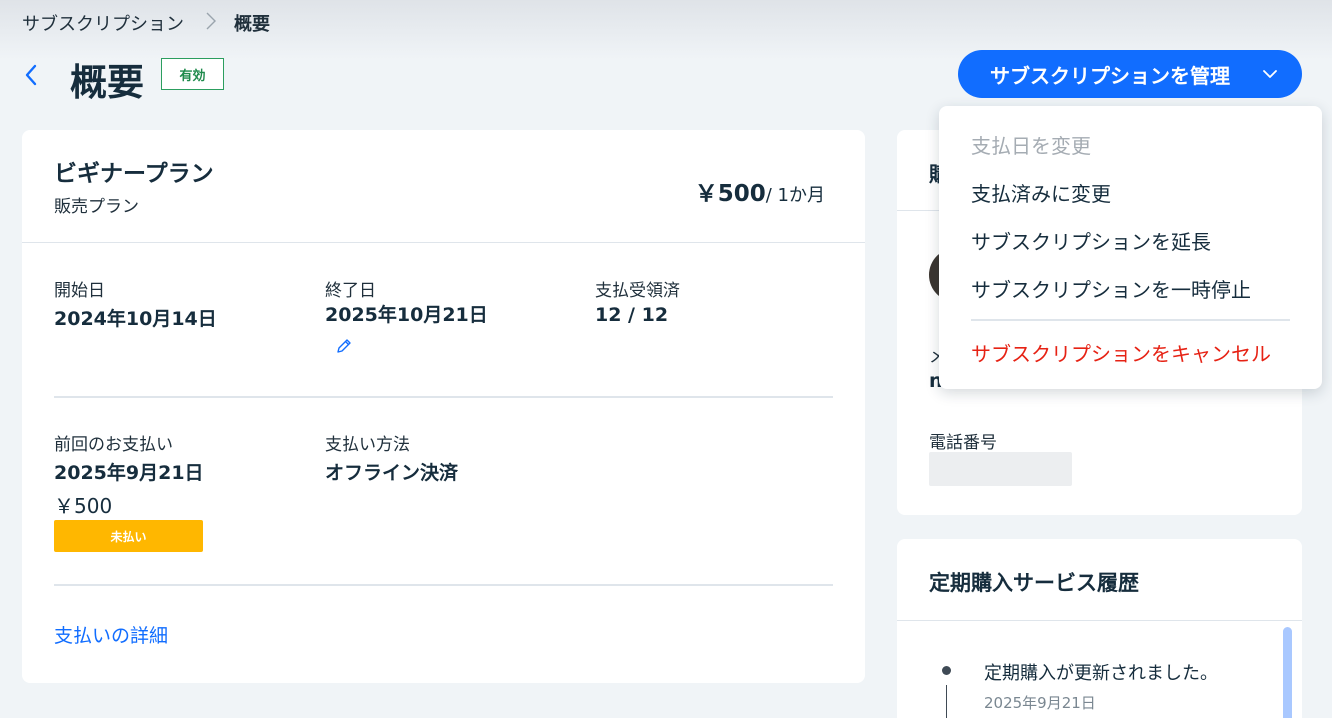  Describe the element at coordinates (111, 634) in the screenshot. I see `payment-details-link: 支払いの詳細` at that location.